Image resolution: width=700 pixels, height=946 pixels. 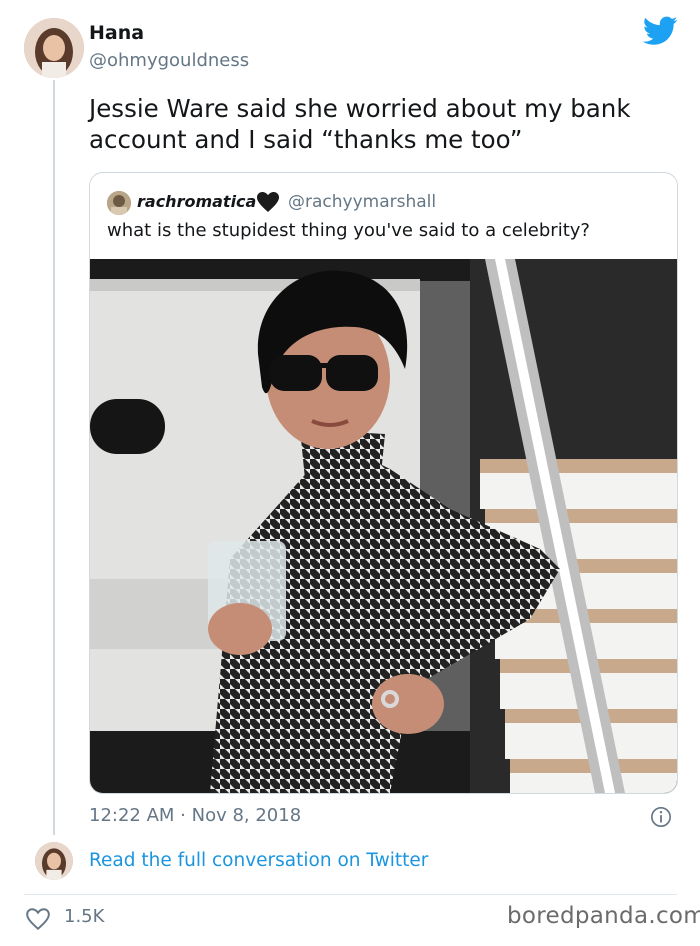 I want to click on like-count: 1.5K, so click(x=84, y=916).